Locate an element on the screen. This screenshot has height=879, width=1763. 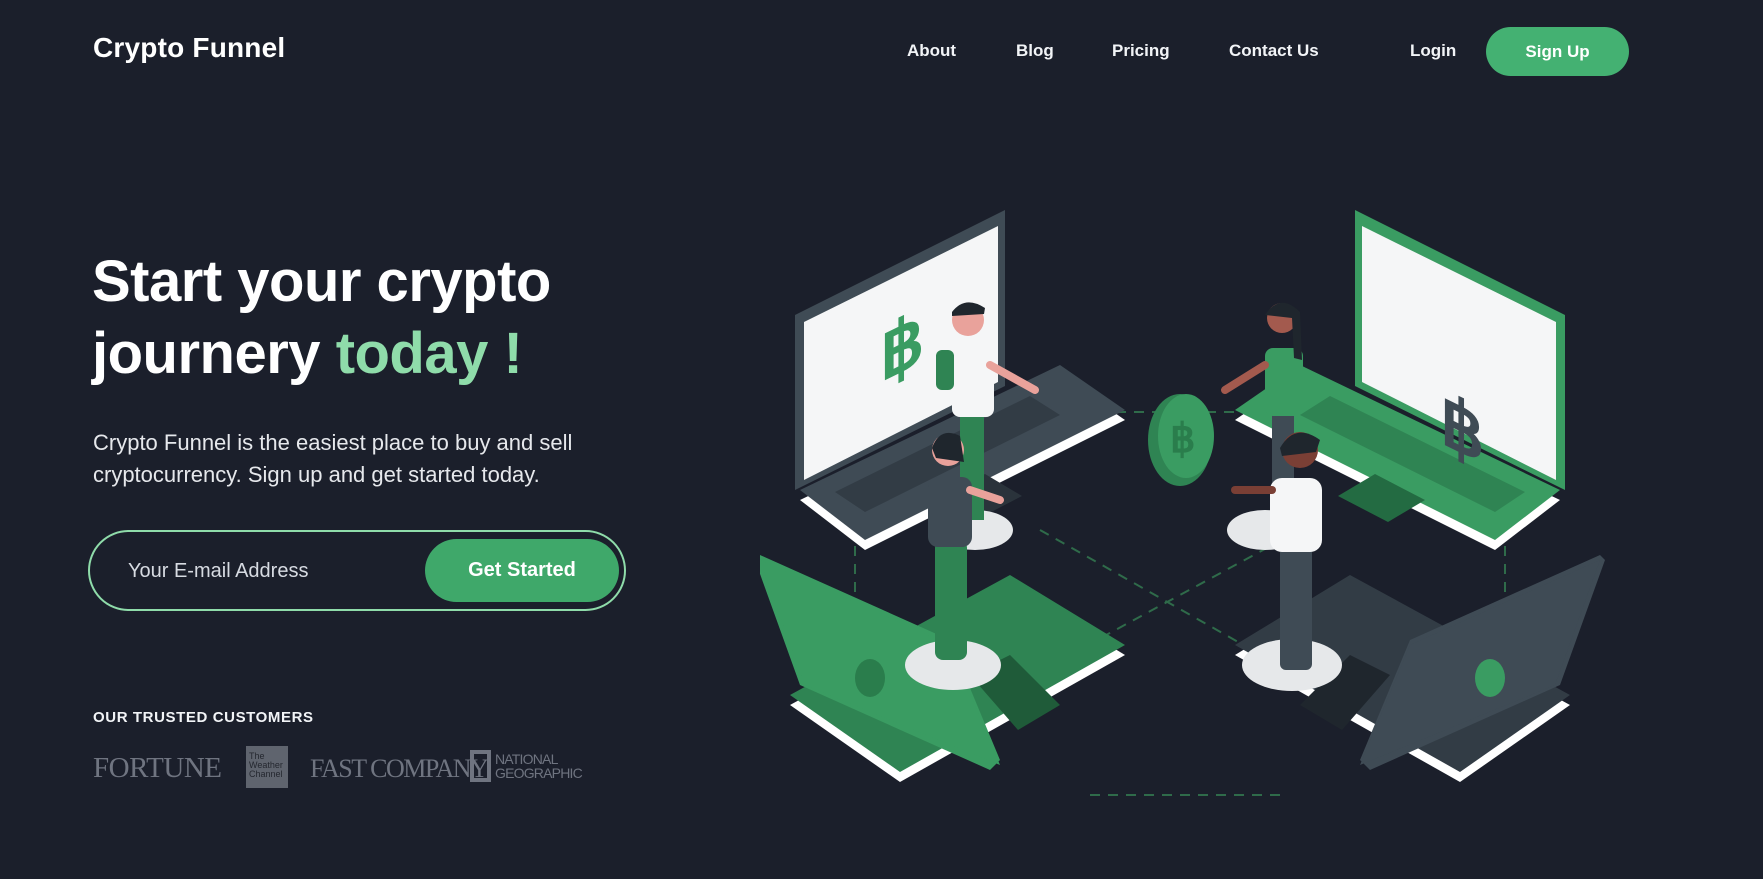
nav-pricing: Pricing is located at coordinates (1141, 51).